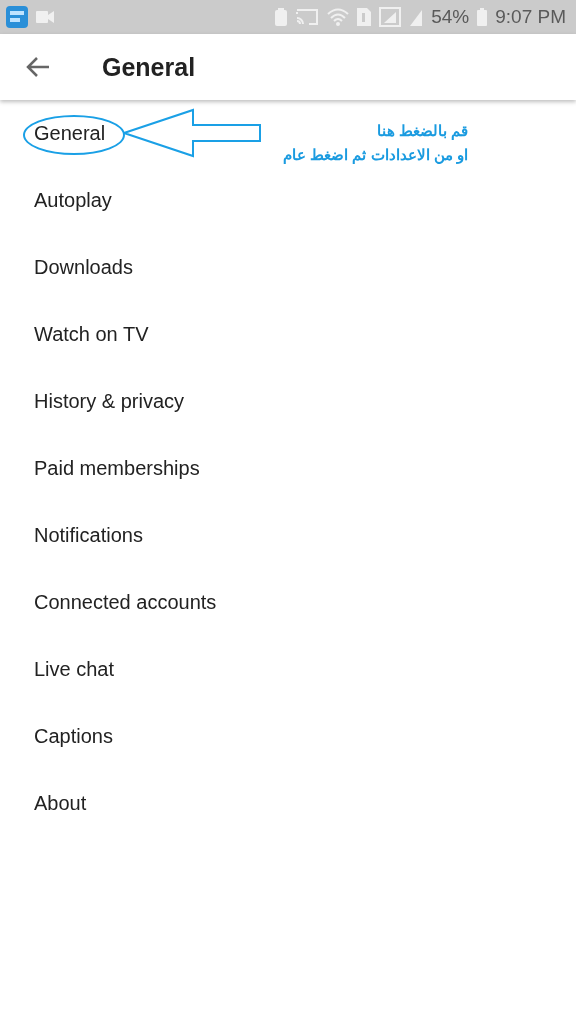 The image size is (576, 1024). Describe the element at coordinates (288, 334) in the screenshot. I see `settings-item: Watch on TV` at that location.